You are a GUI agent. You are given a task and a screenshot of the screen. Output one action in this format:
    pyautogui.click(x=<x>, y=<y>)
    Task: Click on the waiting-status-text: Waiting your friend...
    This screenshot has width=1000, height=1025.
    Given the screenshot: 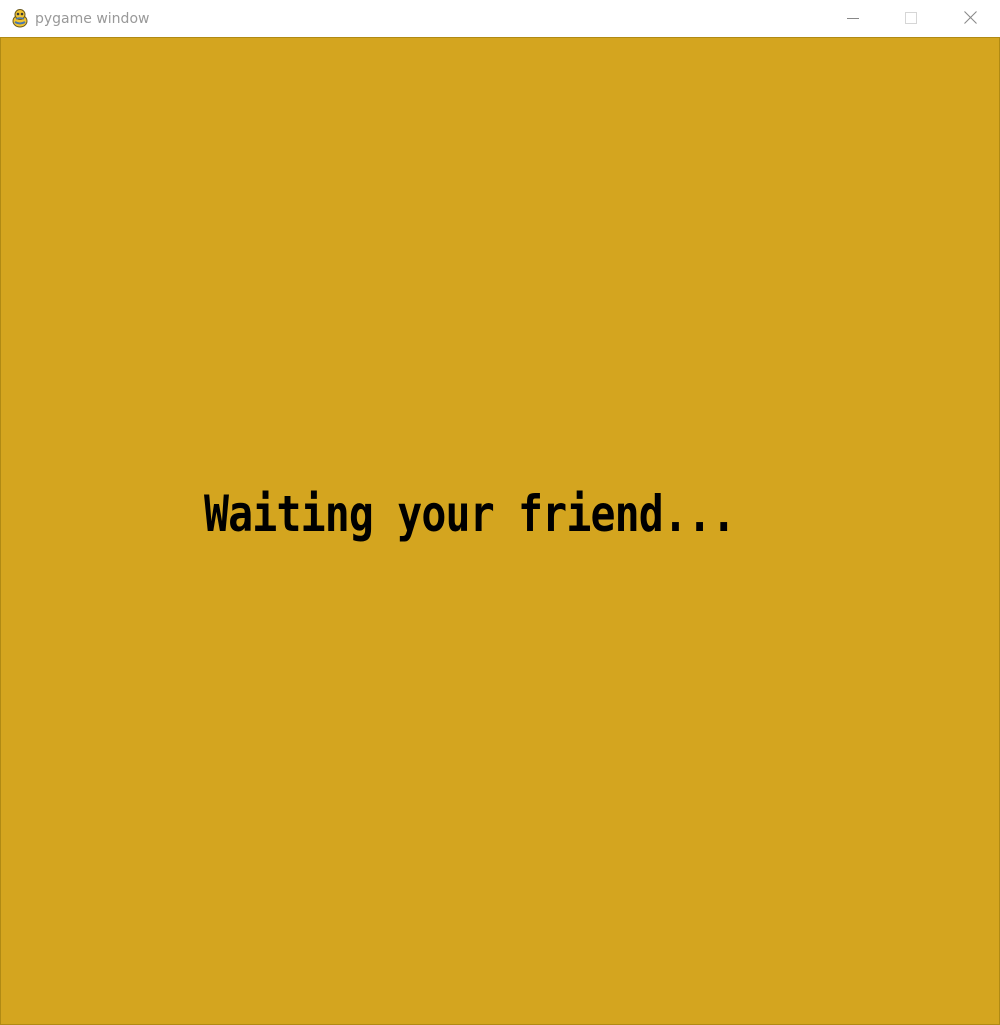 What is the action you would take?
    pyautogui.click(x=470, y=514)
    